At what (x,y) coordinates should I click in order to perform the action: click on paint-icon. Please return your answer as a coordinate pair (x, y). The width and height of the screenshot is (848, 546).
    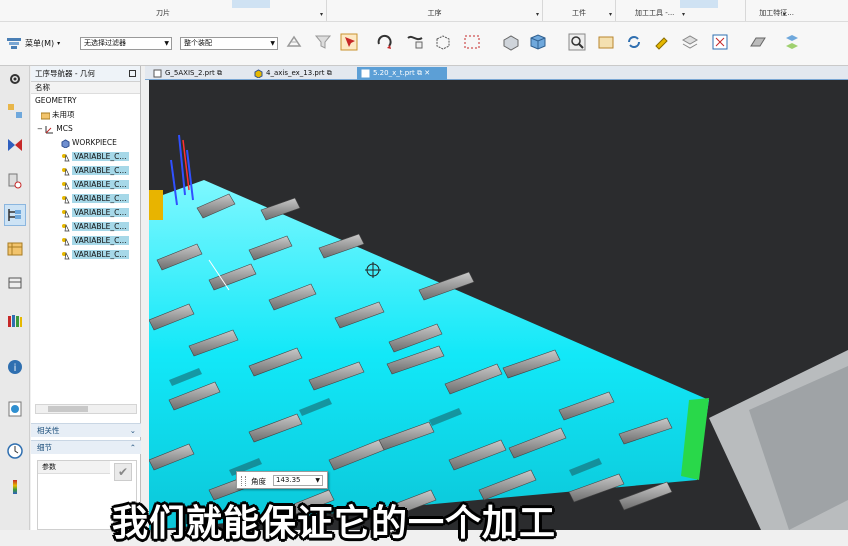
    Looking at the image, I should click on (662, 42).